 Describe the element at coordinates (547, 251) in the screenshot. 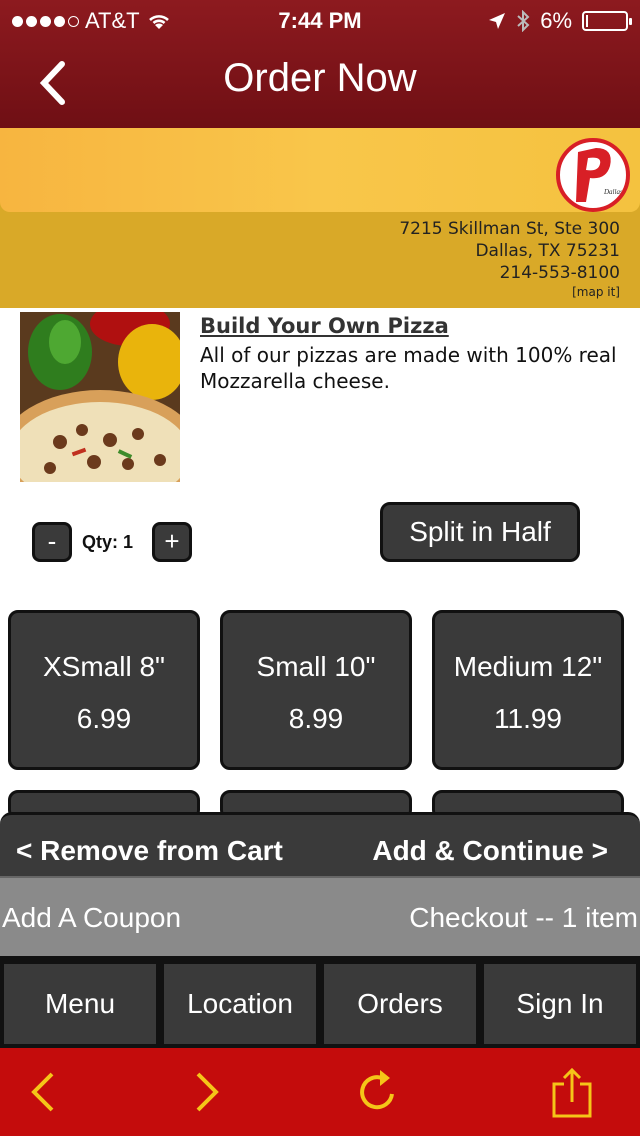

I see `address-line2: Dallas, TX 75231` at that location.